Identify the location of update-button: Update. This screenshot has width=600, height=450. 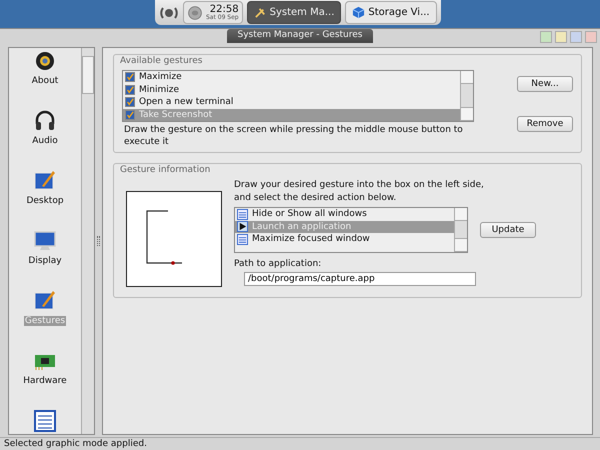
(508, 230).